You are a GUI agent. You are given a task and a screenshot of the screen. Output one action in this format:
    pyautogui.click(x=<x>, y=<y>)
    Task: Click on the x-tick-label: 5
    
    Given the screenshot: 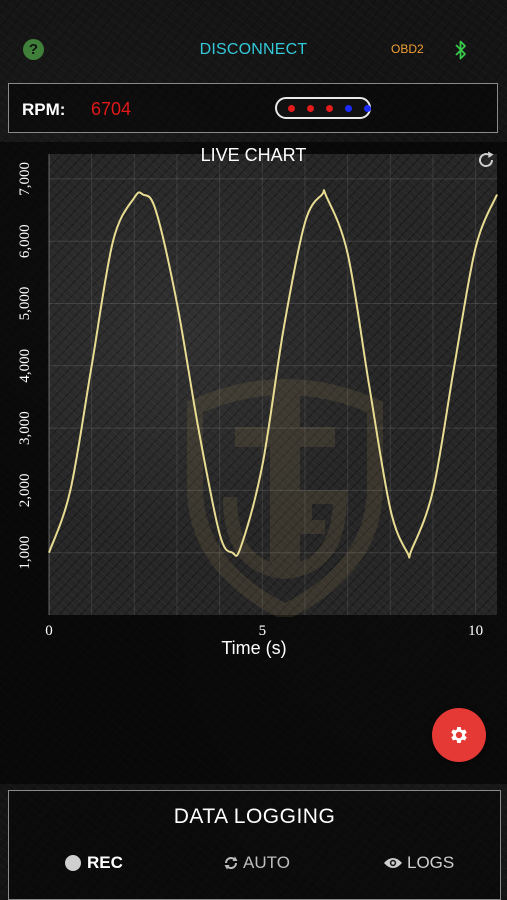 What is the action you would take?
    pyautogui.click(x=263, y=631)
    